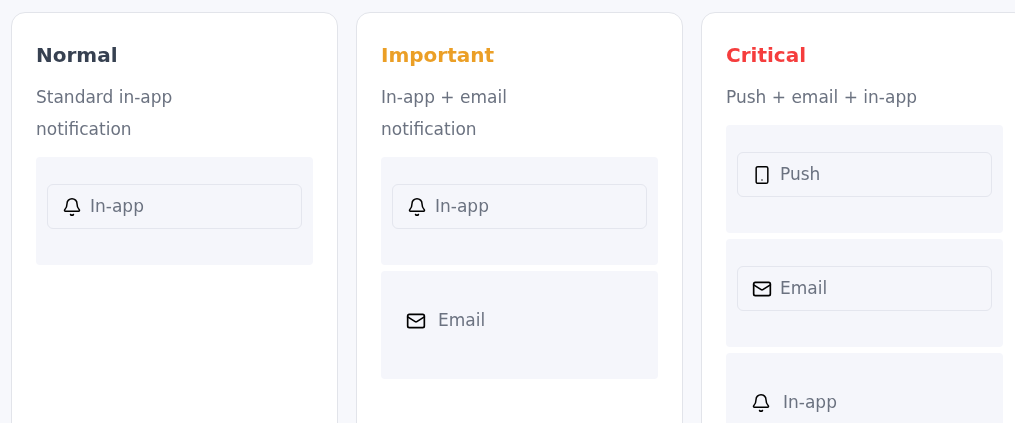  Describe the element at coordinates (105, 113) in the screenshot. I see `level-description: Standard in-app notification` at that location.